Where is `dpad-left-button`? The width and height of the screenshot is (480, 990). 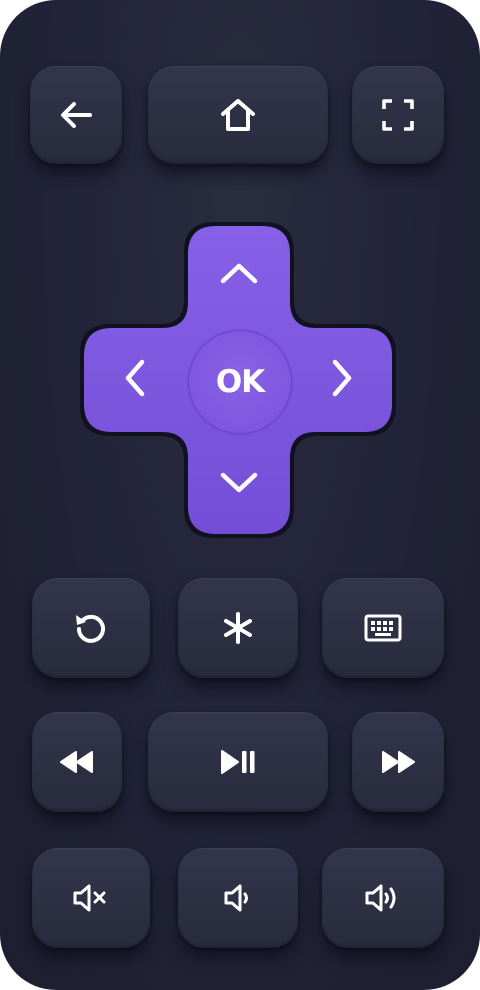
dpad-left-button is located at coordinates (135, 380).